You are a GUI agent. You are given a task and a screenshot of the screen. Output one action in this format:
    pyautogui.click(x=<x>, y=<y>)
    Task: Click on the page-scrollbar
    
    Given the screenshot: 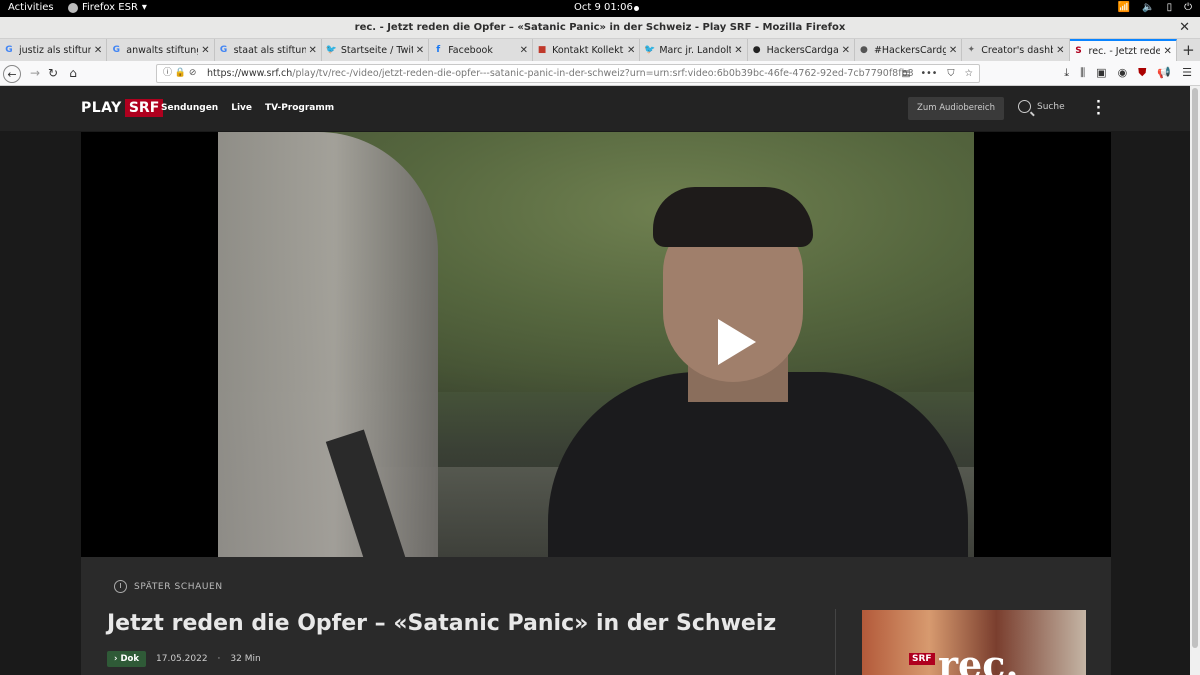 What is the action you would take?
    pyautogui.click(x=1195, y=380)
    